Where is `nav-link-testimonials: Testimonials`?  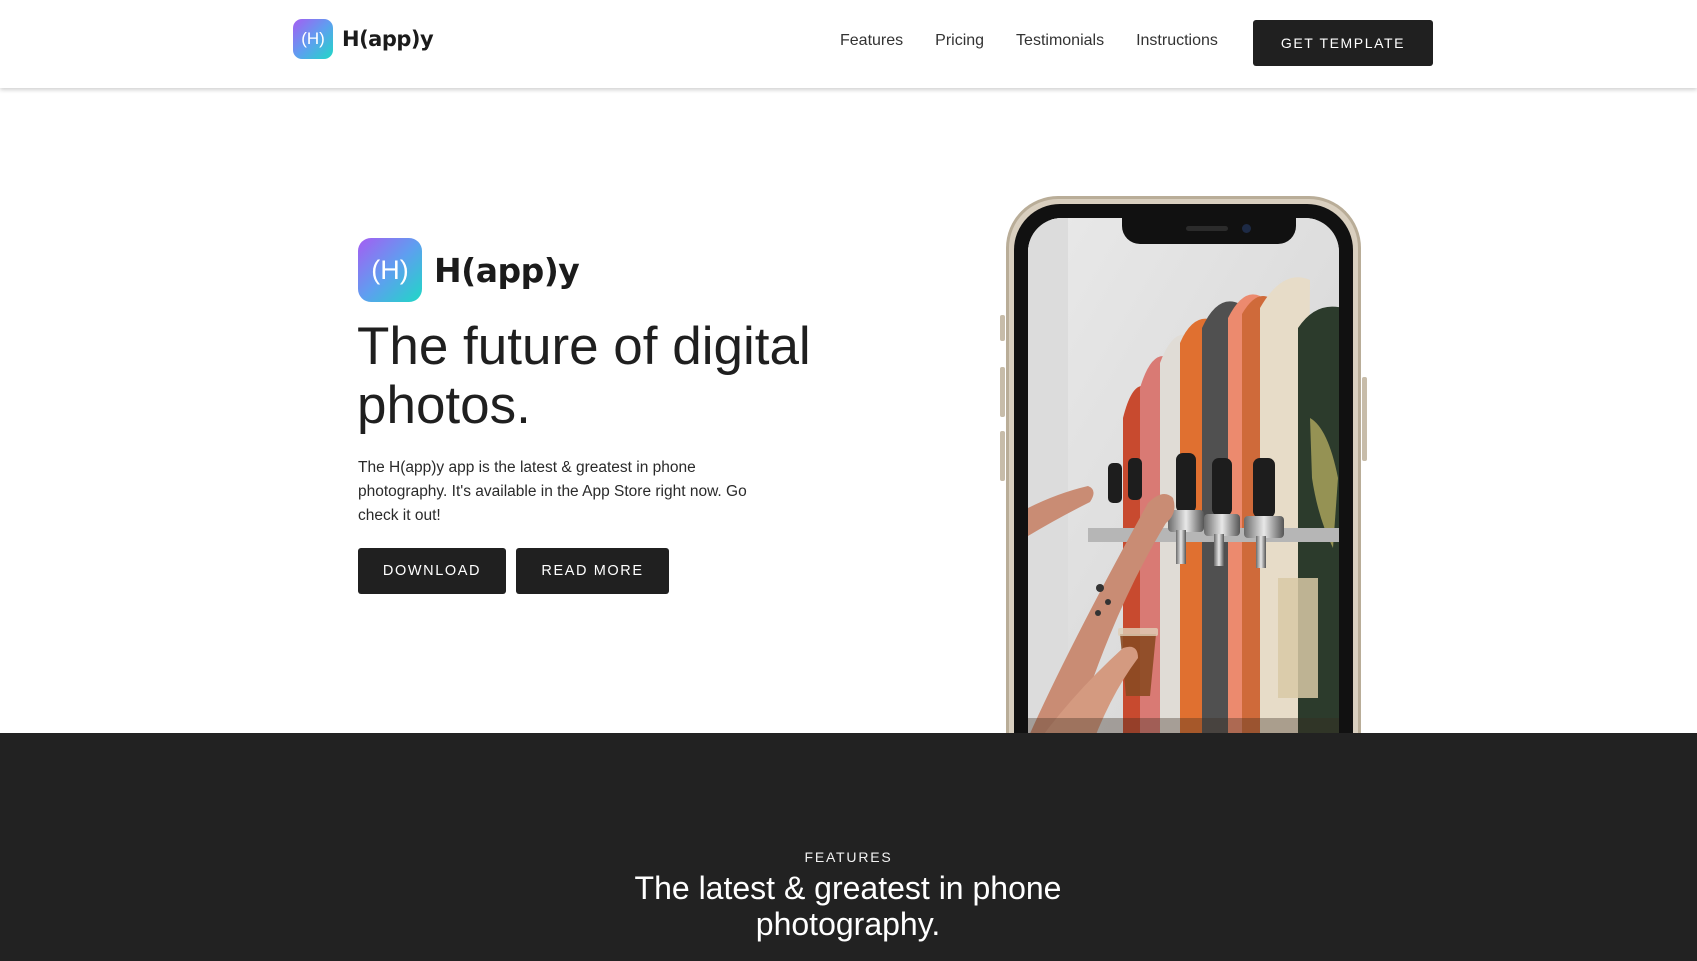 nav-link-testimonials: Testimonials is located at coordinates (1060, 41).